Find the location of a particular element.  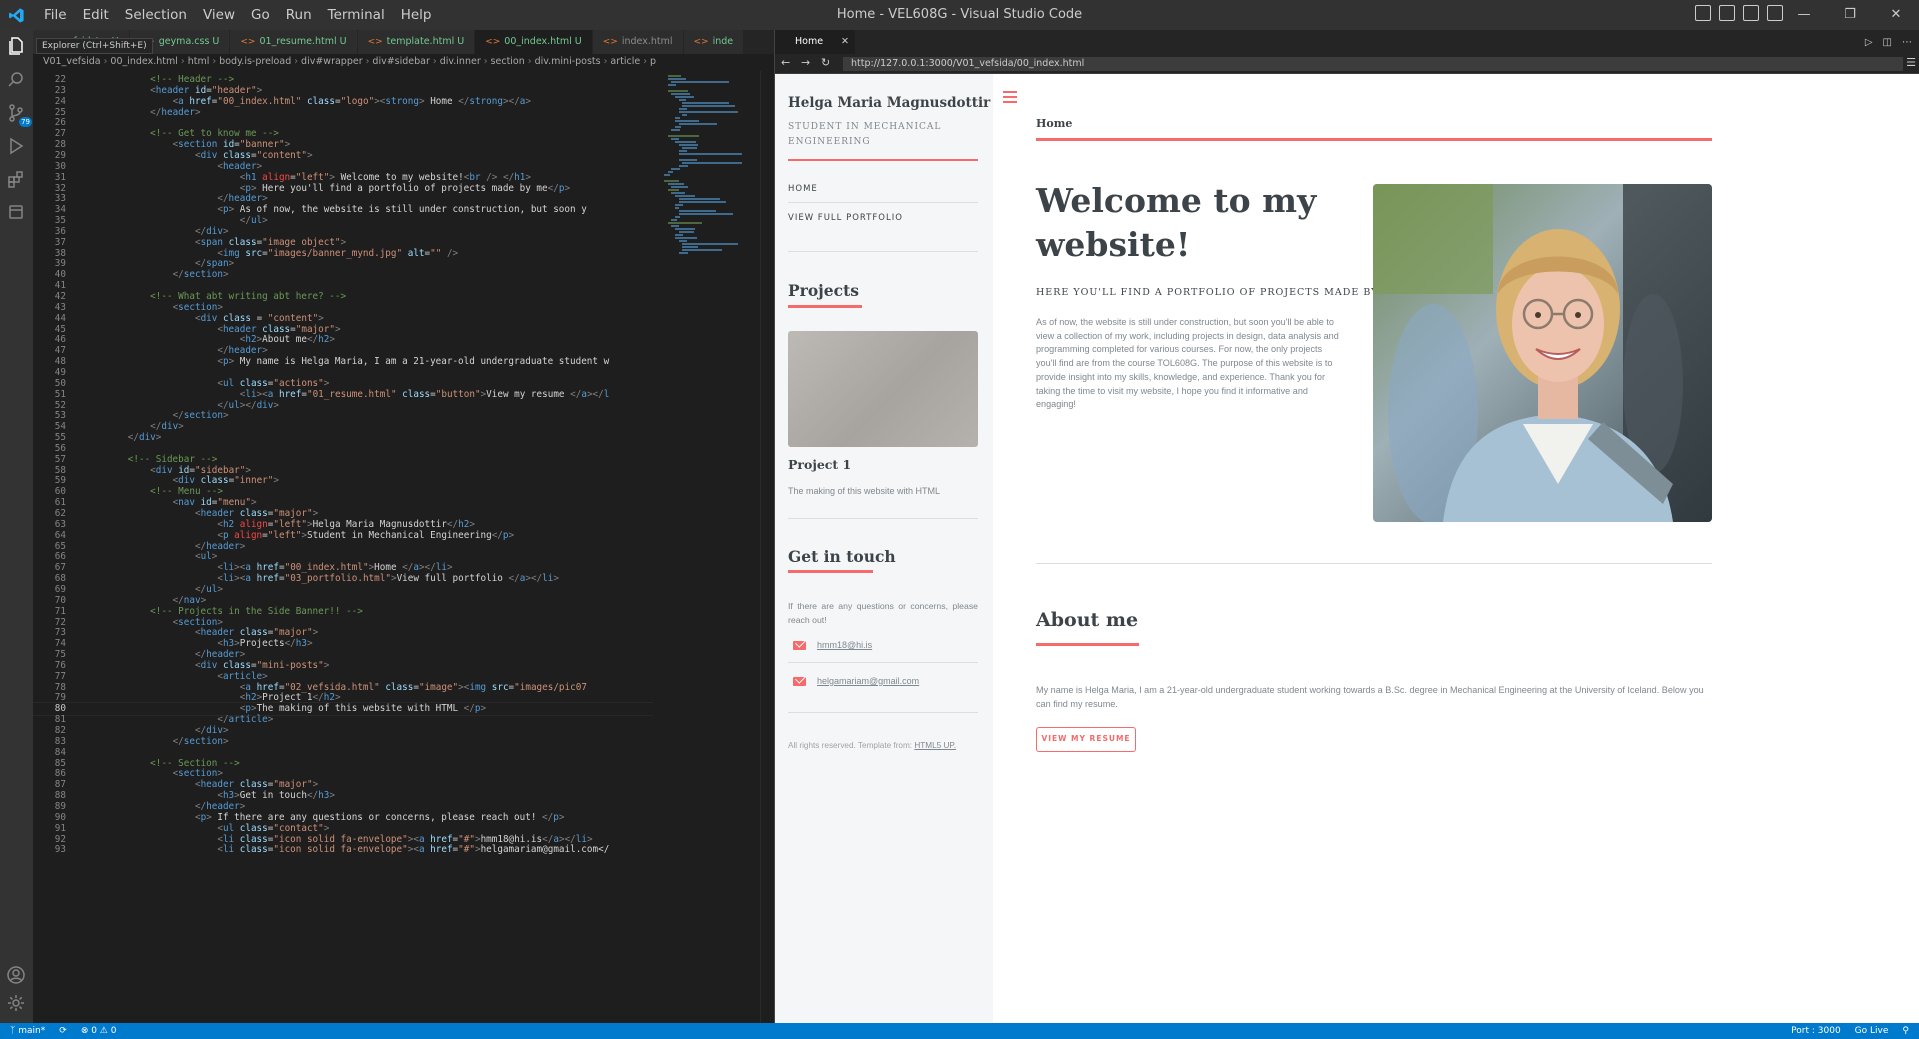

code-line: <div class="inner"> is located at coordinates (181, 480).